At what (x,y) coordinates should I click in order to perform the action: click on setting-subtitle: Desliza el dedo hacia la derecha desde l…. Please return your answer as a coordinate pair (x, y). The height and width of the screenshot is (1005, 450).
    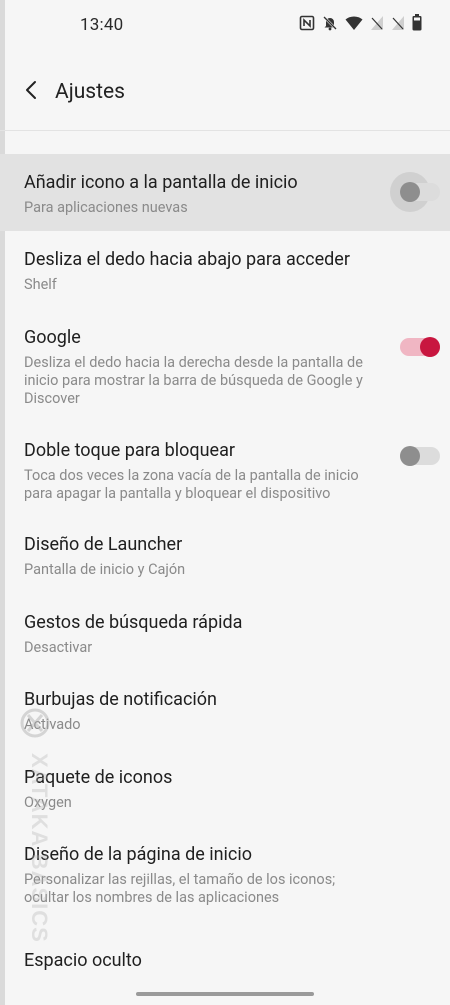
    Looking at the image, I should click on (193, 380).